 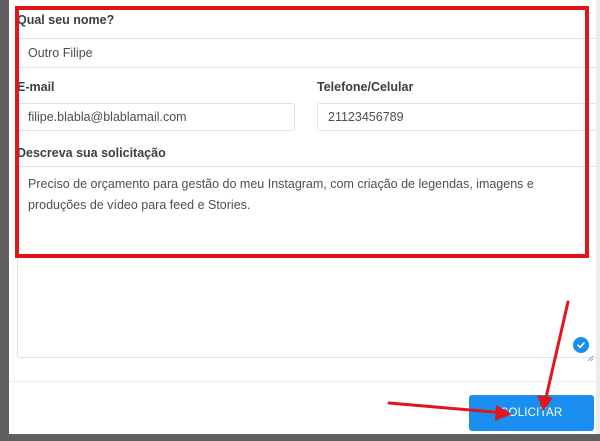 What do you see at coordinates (598, 220) in the screenshot?
I see `window-right-edge` at bounding box center [598, 220].